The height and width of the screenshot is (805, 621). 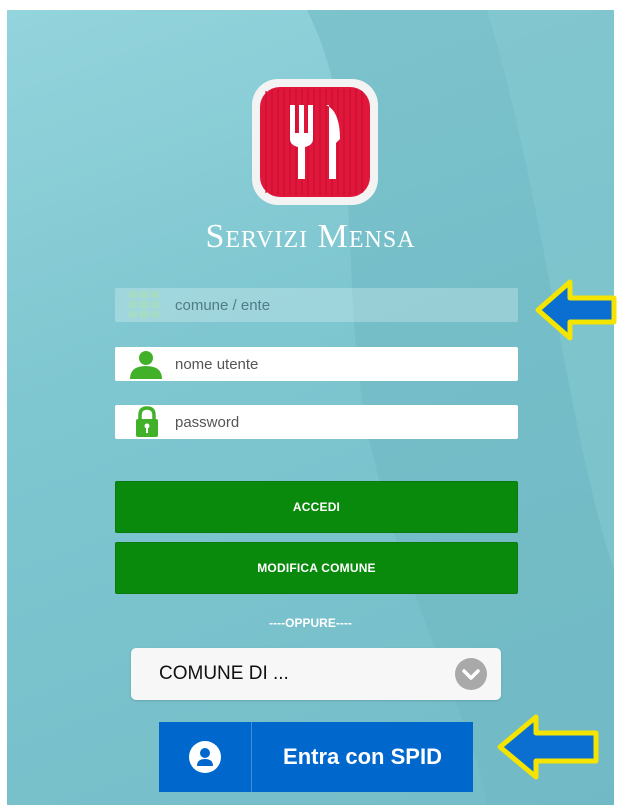 I want to click on spid-user-icon, so click(x=205, y=757).